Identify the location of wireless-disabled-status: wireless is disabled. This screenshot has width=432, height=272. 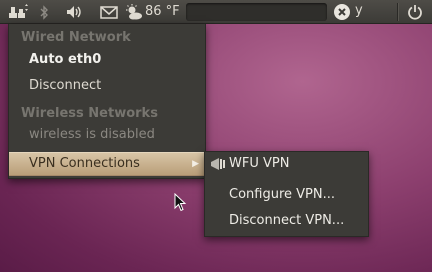
(92, 134).